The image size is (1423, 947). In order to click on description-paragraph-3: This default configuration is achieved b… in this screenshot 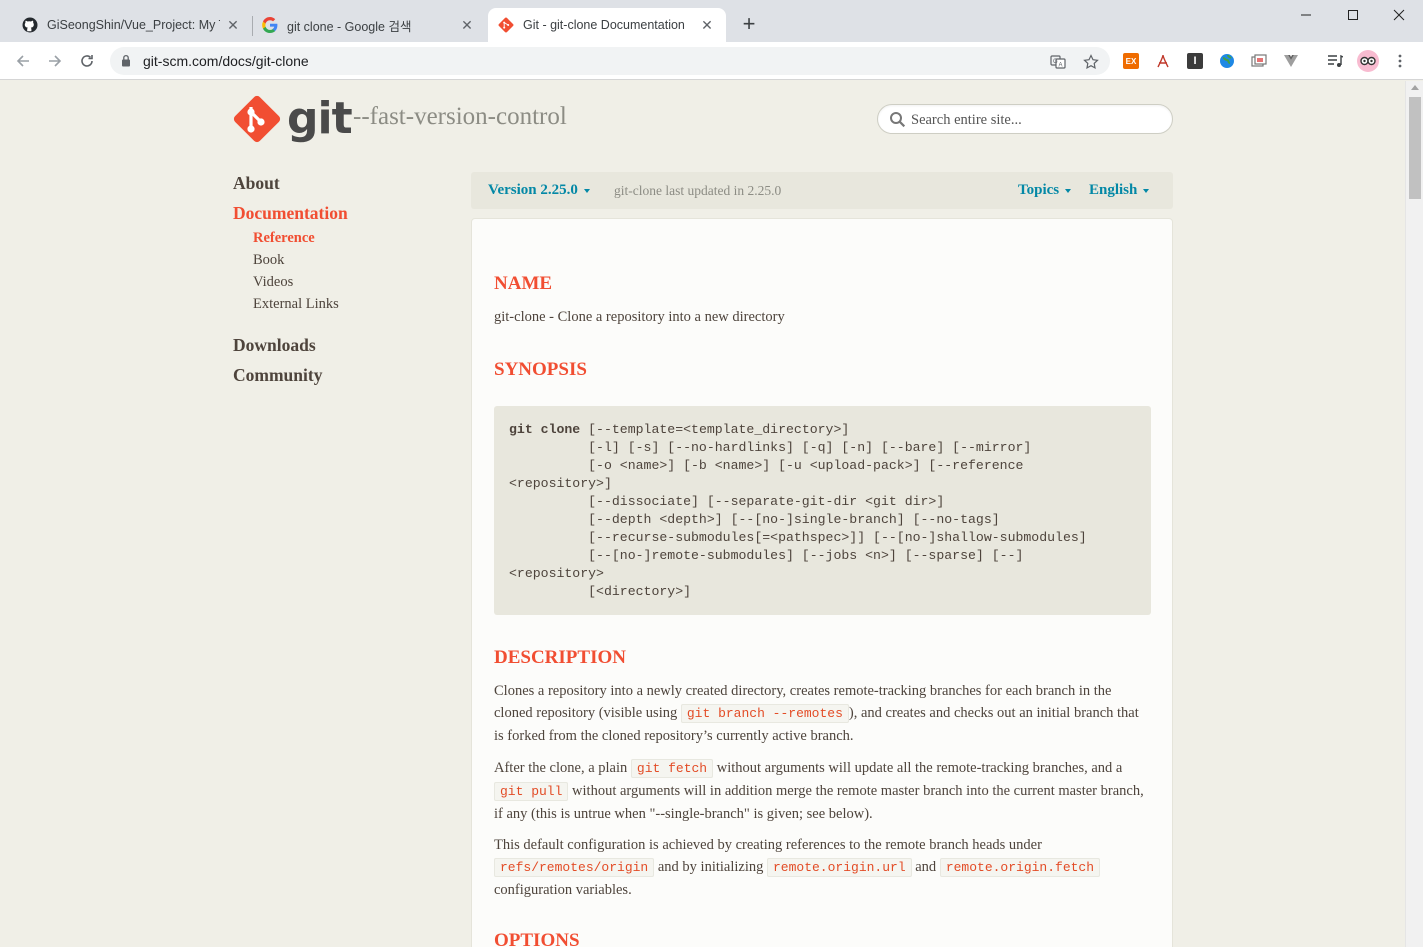, I will do `click(819, 867)`.